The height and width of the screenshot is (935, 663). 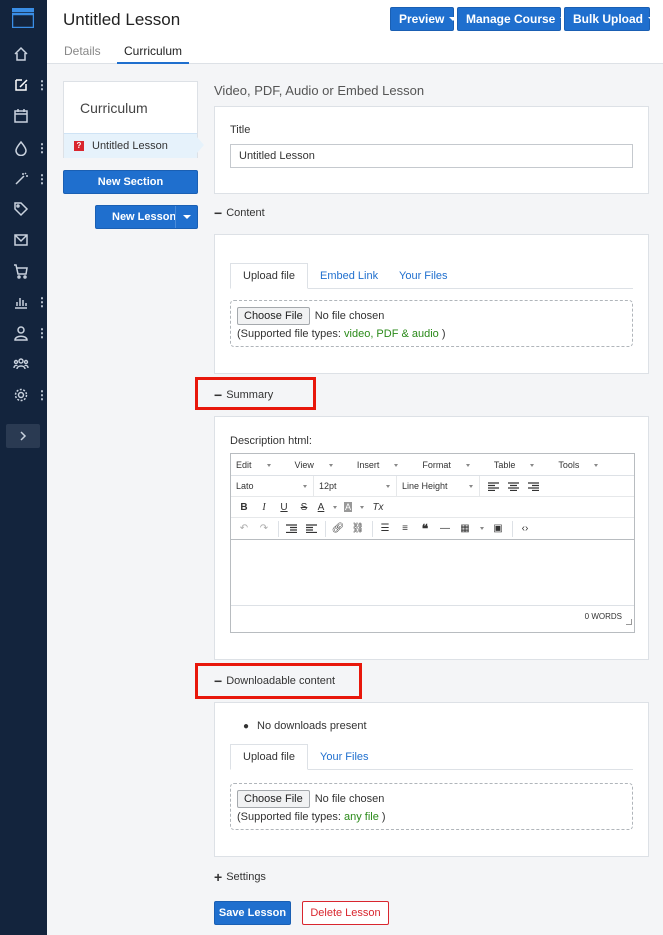 I want to click on line-height-select: Line Height, so click(x=441, y=486).